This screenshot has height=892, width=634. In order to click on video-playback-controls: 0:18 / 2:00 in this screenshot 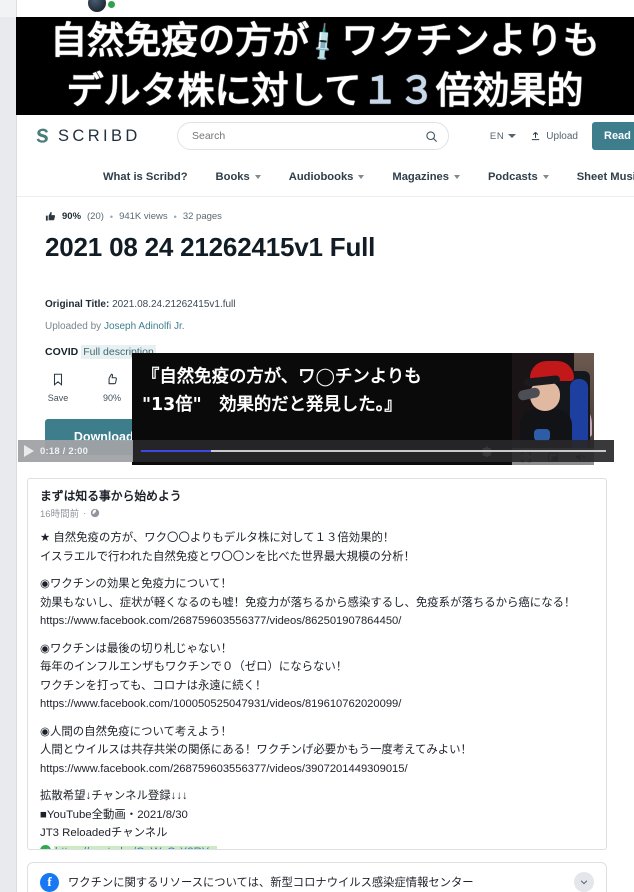, I will do `click(75, 451)`.